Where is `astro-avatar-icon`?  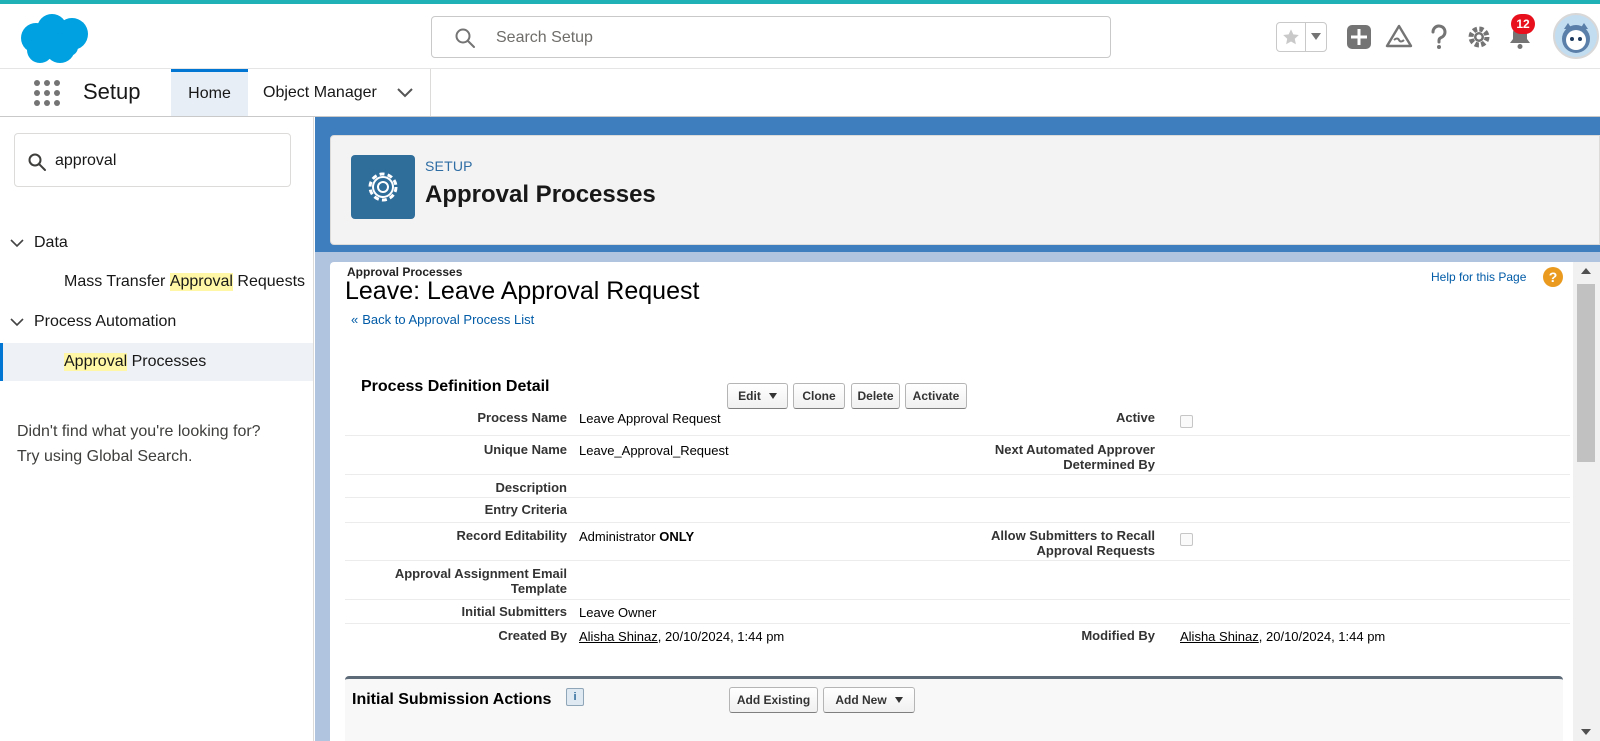 astro-avatar-icon is located at coordinates (1576, 38).